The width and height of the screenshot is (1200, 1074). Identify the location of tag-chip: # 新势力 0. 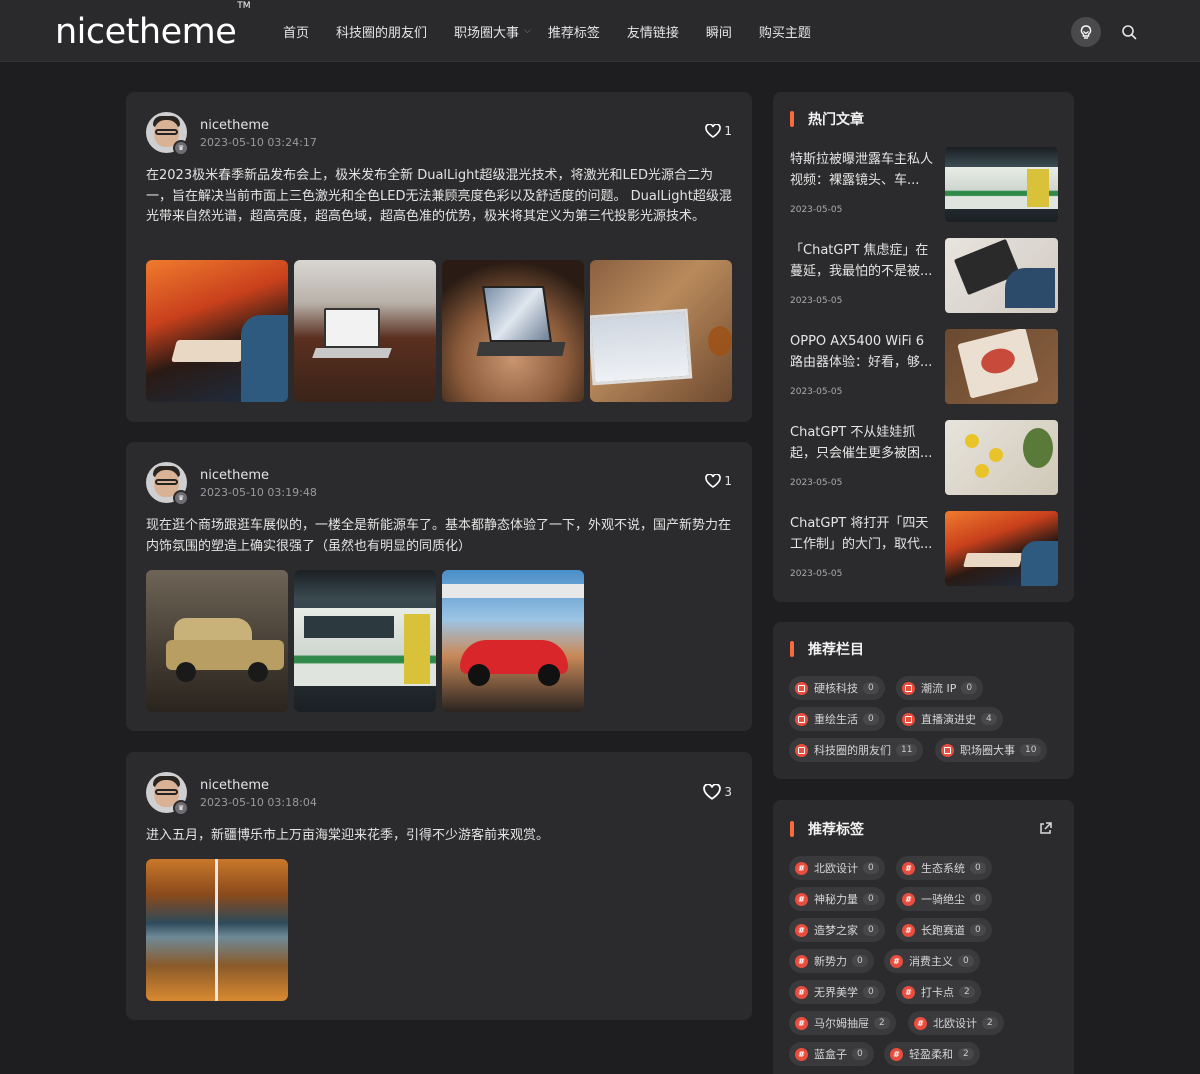
(831, 961).